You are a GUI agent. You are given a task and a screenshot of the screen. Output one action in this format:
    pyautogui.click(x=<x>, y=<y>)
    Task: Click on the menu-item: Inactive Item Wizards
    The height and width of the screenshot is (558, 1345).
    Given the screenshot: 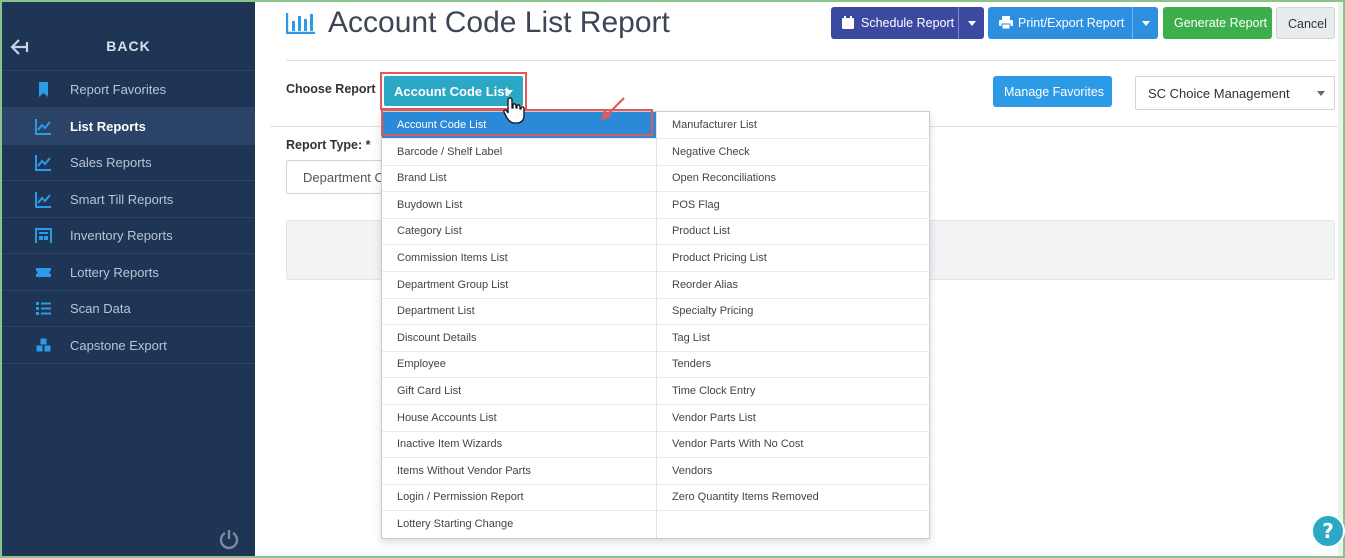 What is the action you would take?
    pyautogui.click(x=519, y=445)
    